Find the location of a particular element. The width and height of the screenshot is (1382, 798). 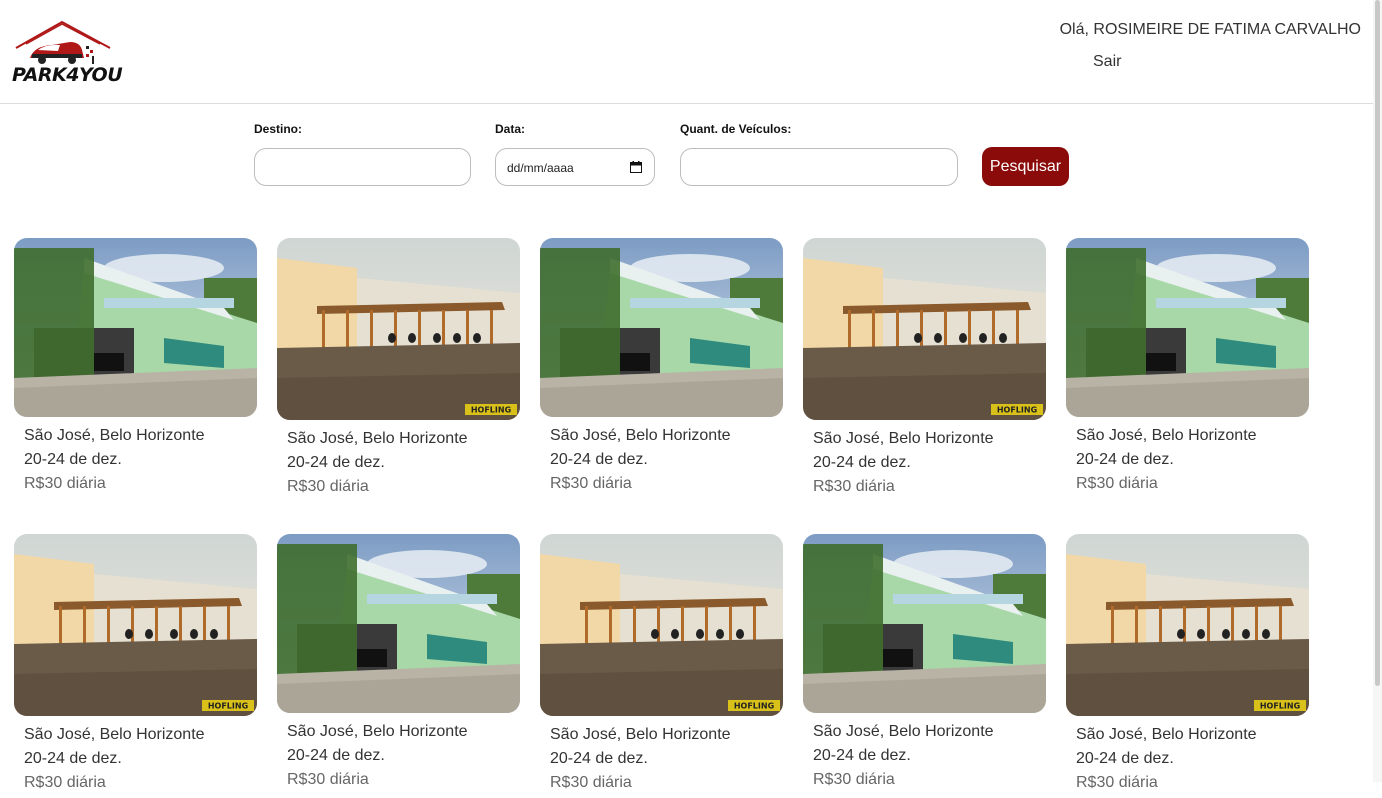

user-greeting: Olá, ROSIMEIRE DE FATIMA CARVALHO is located at coordinates (1210, 29).